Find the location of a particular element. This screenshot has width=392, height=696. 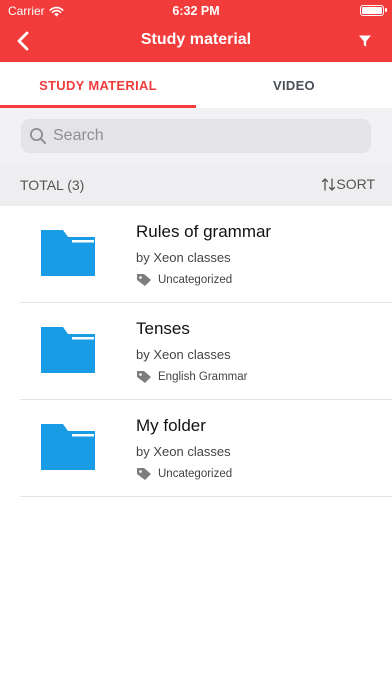

tab-label: STUDY MATERIAL is located at coordinates (98, 85).